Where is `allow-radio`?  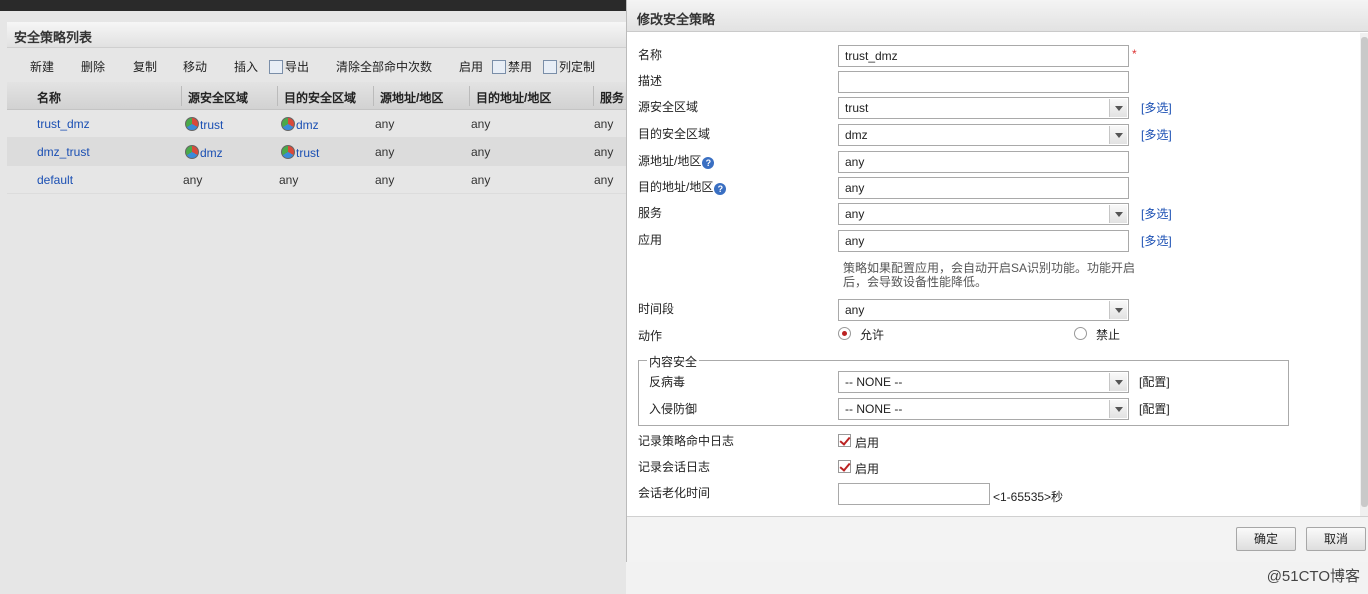 allow-radio is located at coordinates (844, 333).